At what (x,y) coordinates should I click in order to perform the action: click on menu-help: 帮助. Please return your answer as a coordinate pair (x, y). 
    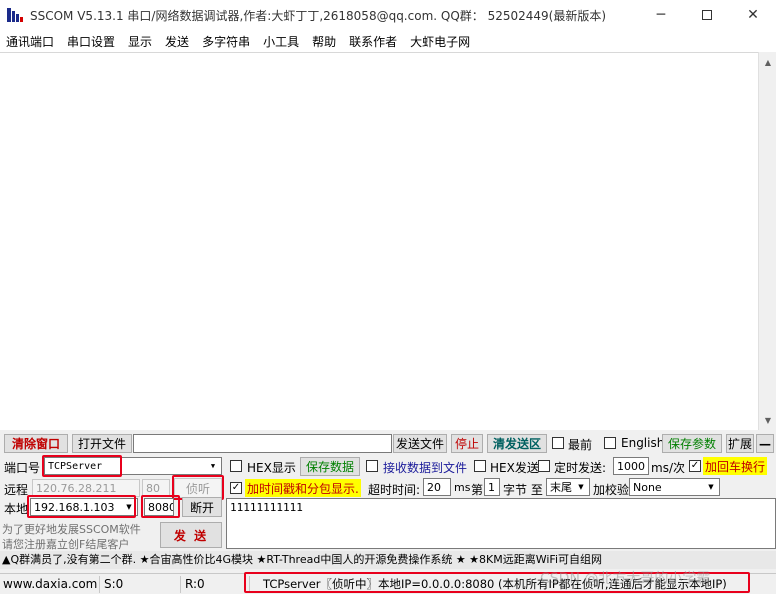
    Looking at the image, I should click on (324, 41).